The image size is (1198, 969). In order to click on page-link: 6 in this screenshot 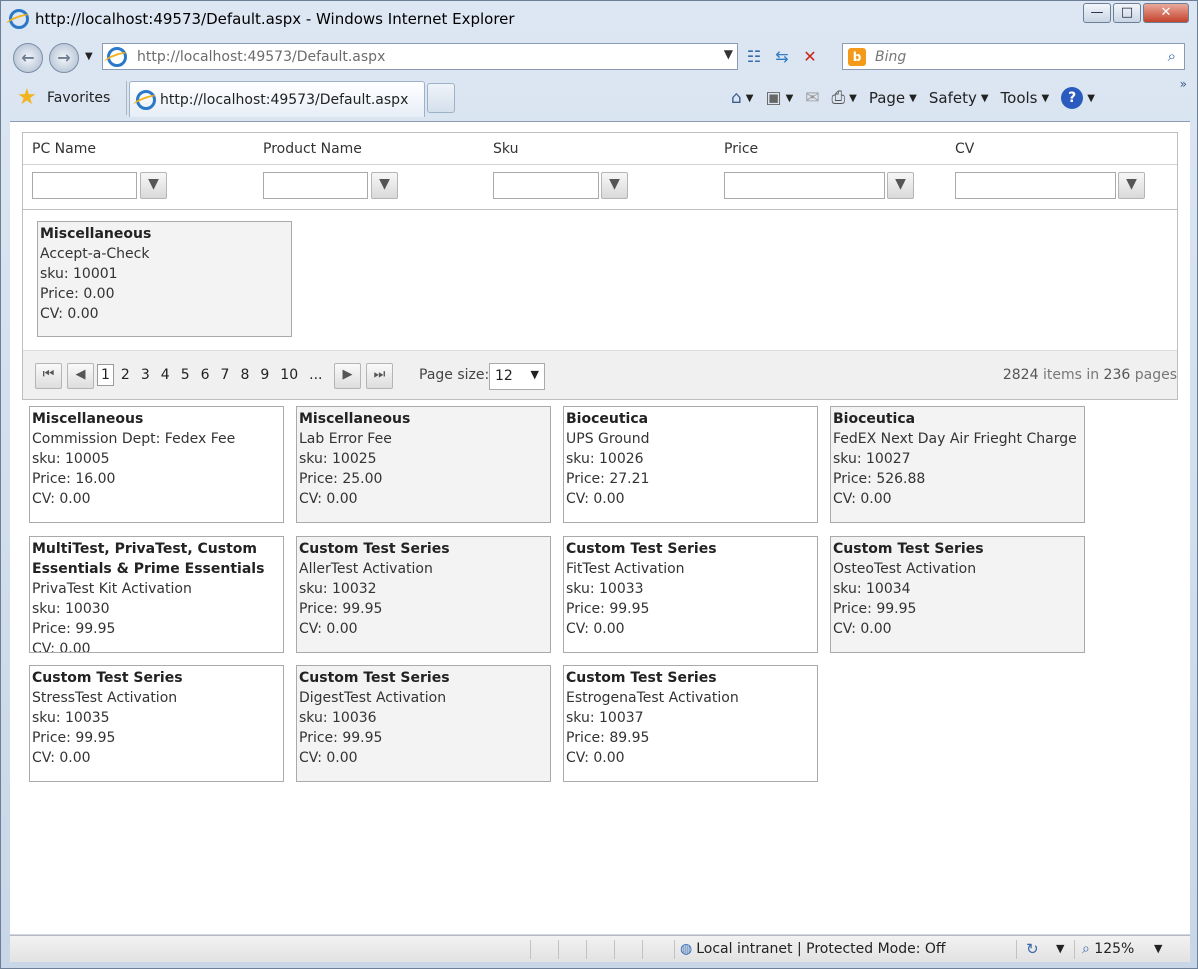, I will do `click(205, 375)`.